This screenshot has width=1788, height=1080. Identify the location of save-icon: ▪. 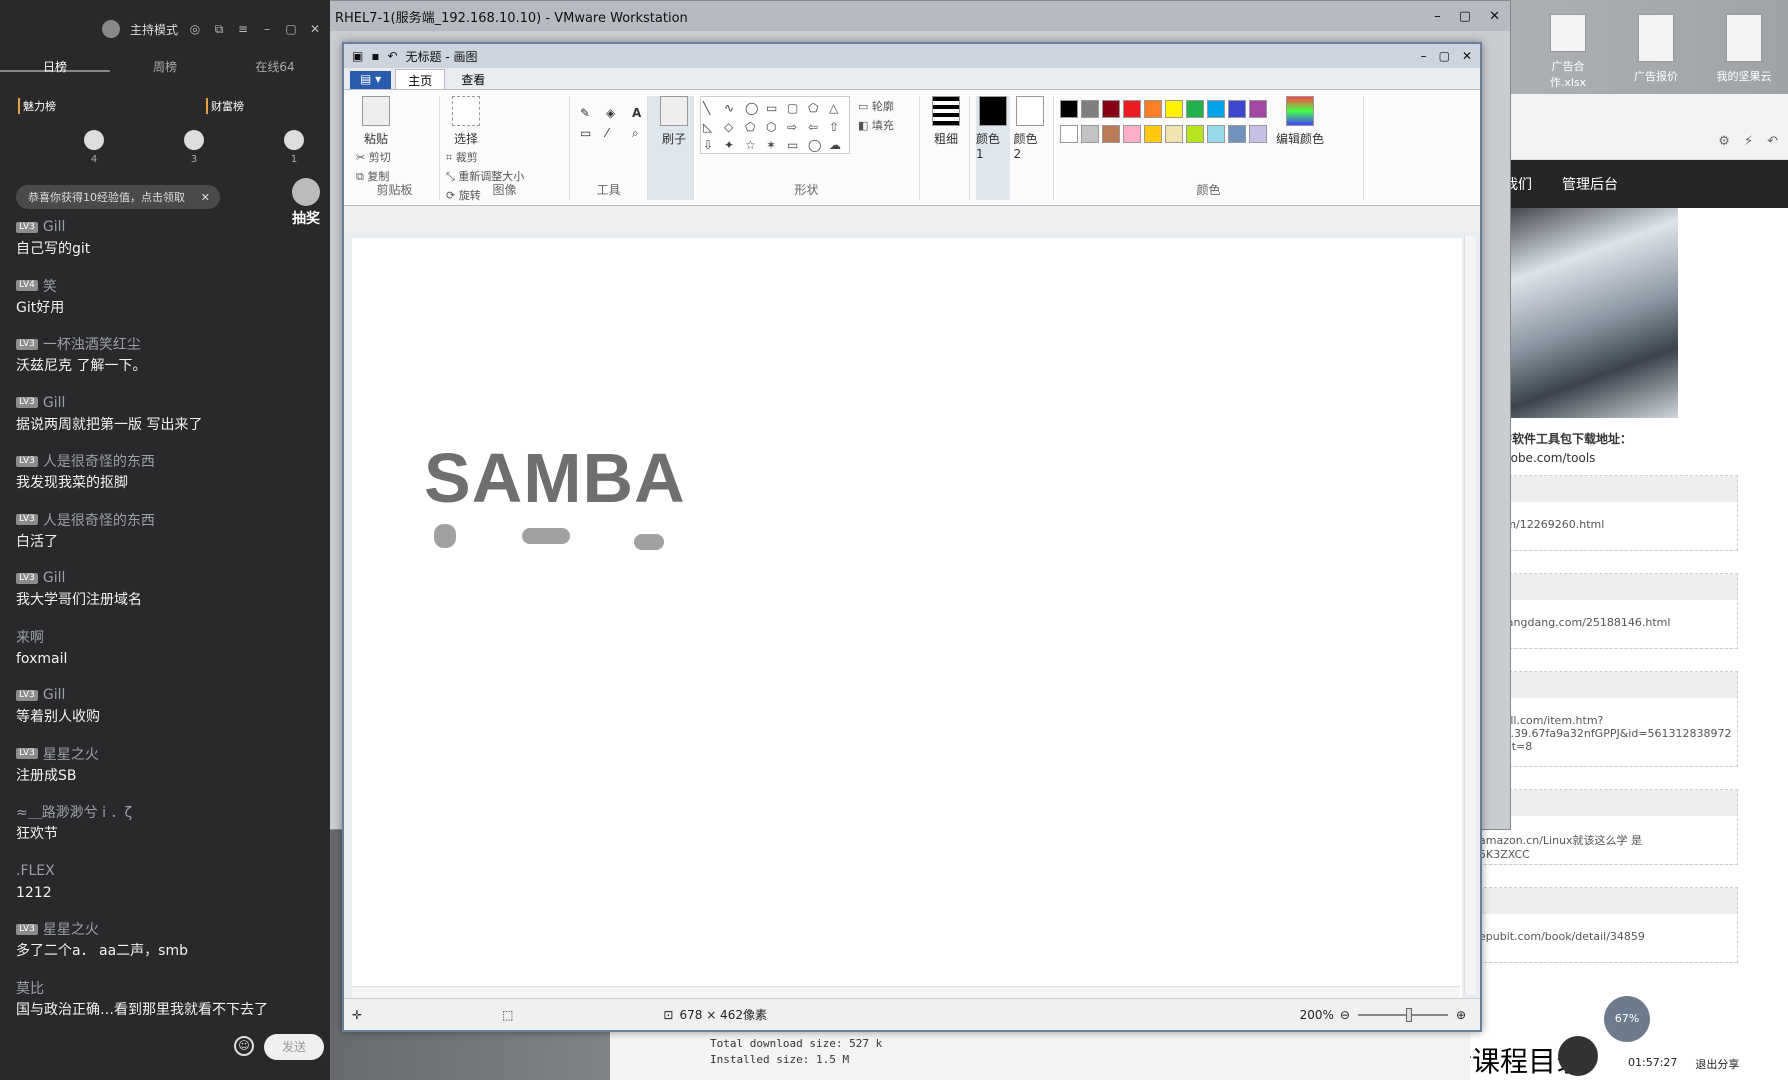
(375, 56).